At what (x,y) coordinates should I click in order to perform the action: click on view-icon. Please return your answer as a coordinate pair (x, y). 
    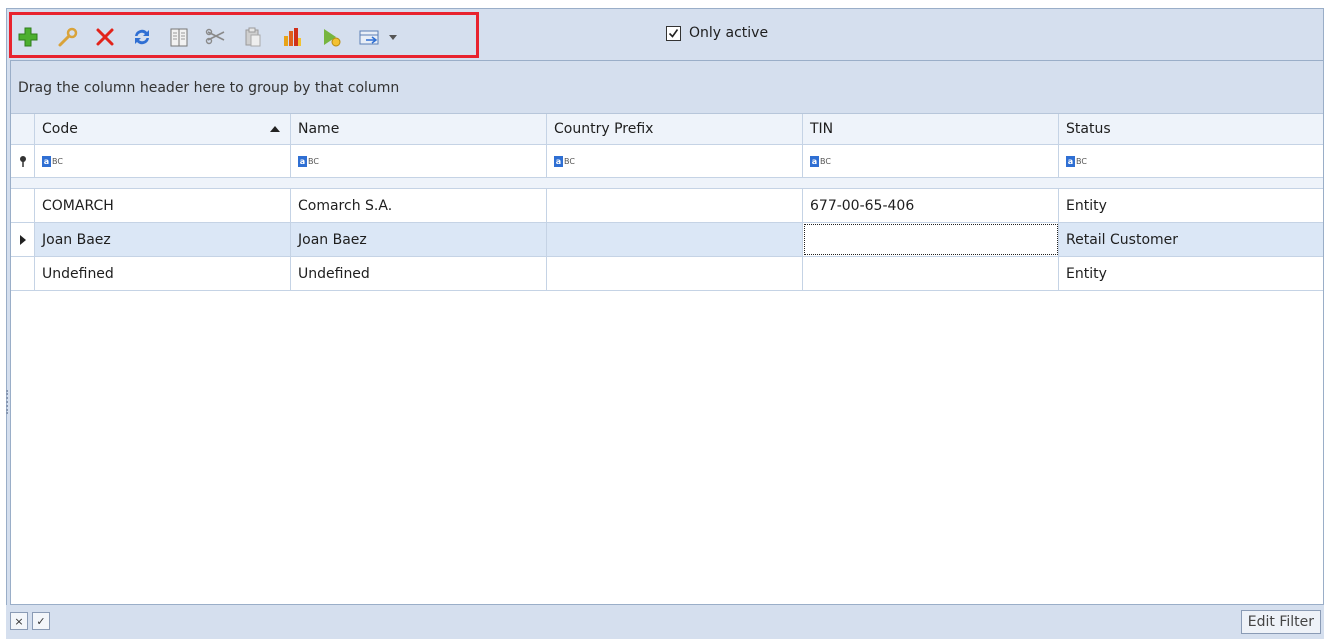
    Looking at the image, I should click on (179, 37).